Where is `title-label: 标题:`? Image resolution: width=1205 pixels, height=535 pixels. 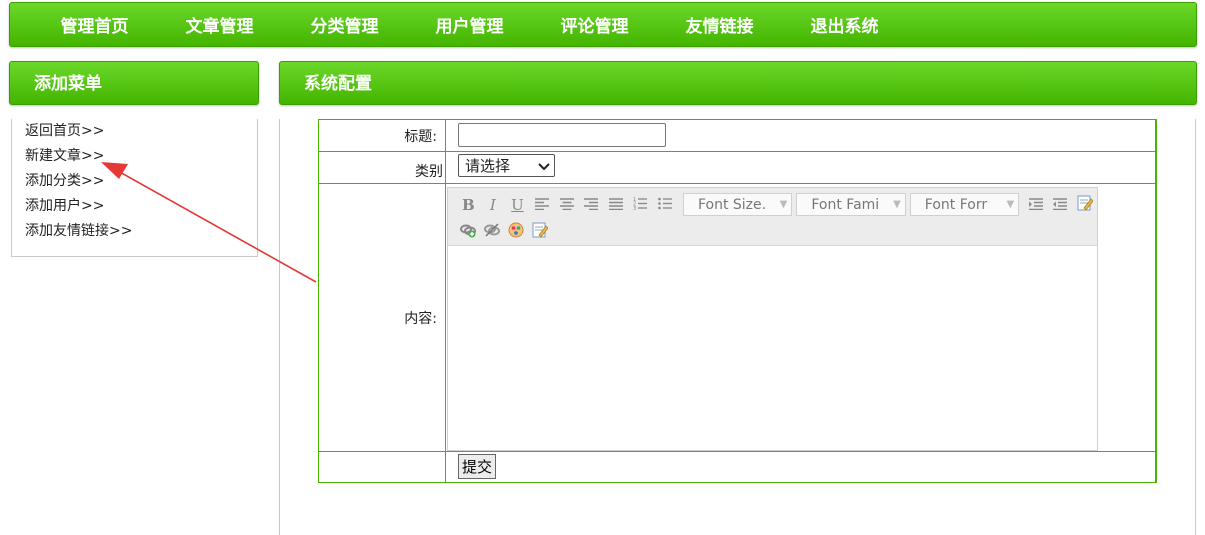 title-label: 标题: is located at coordinates (382, 135).